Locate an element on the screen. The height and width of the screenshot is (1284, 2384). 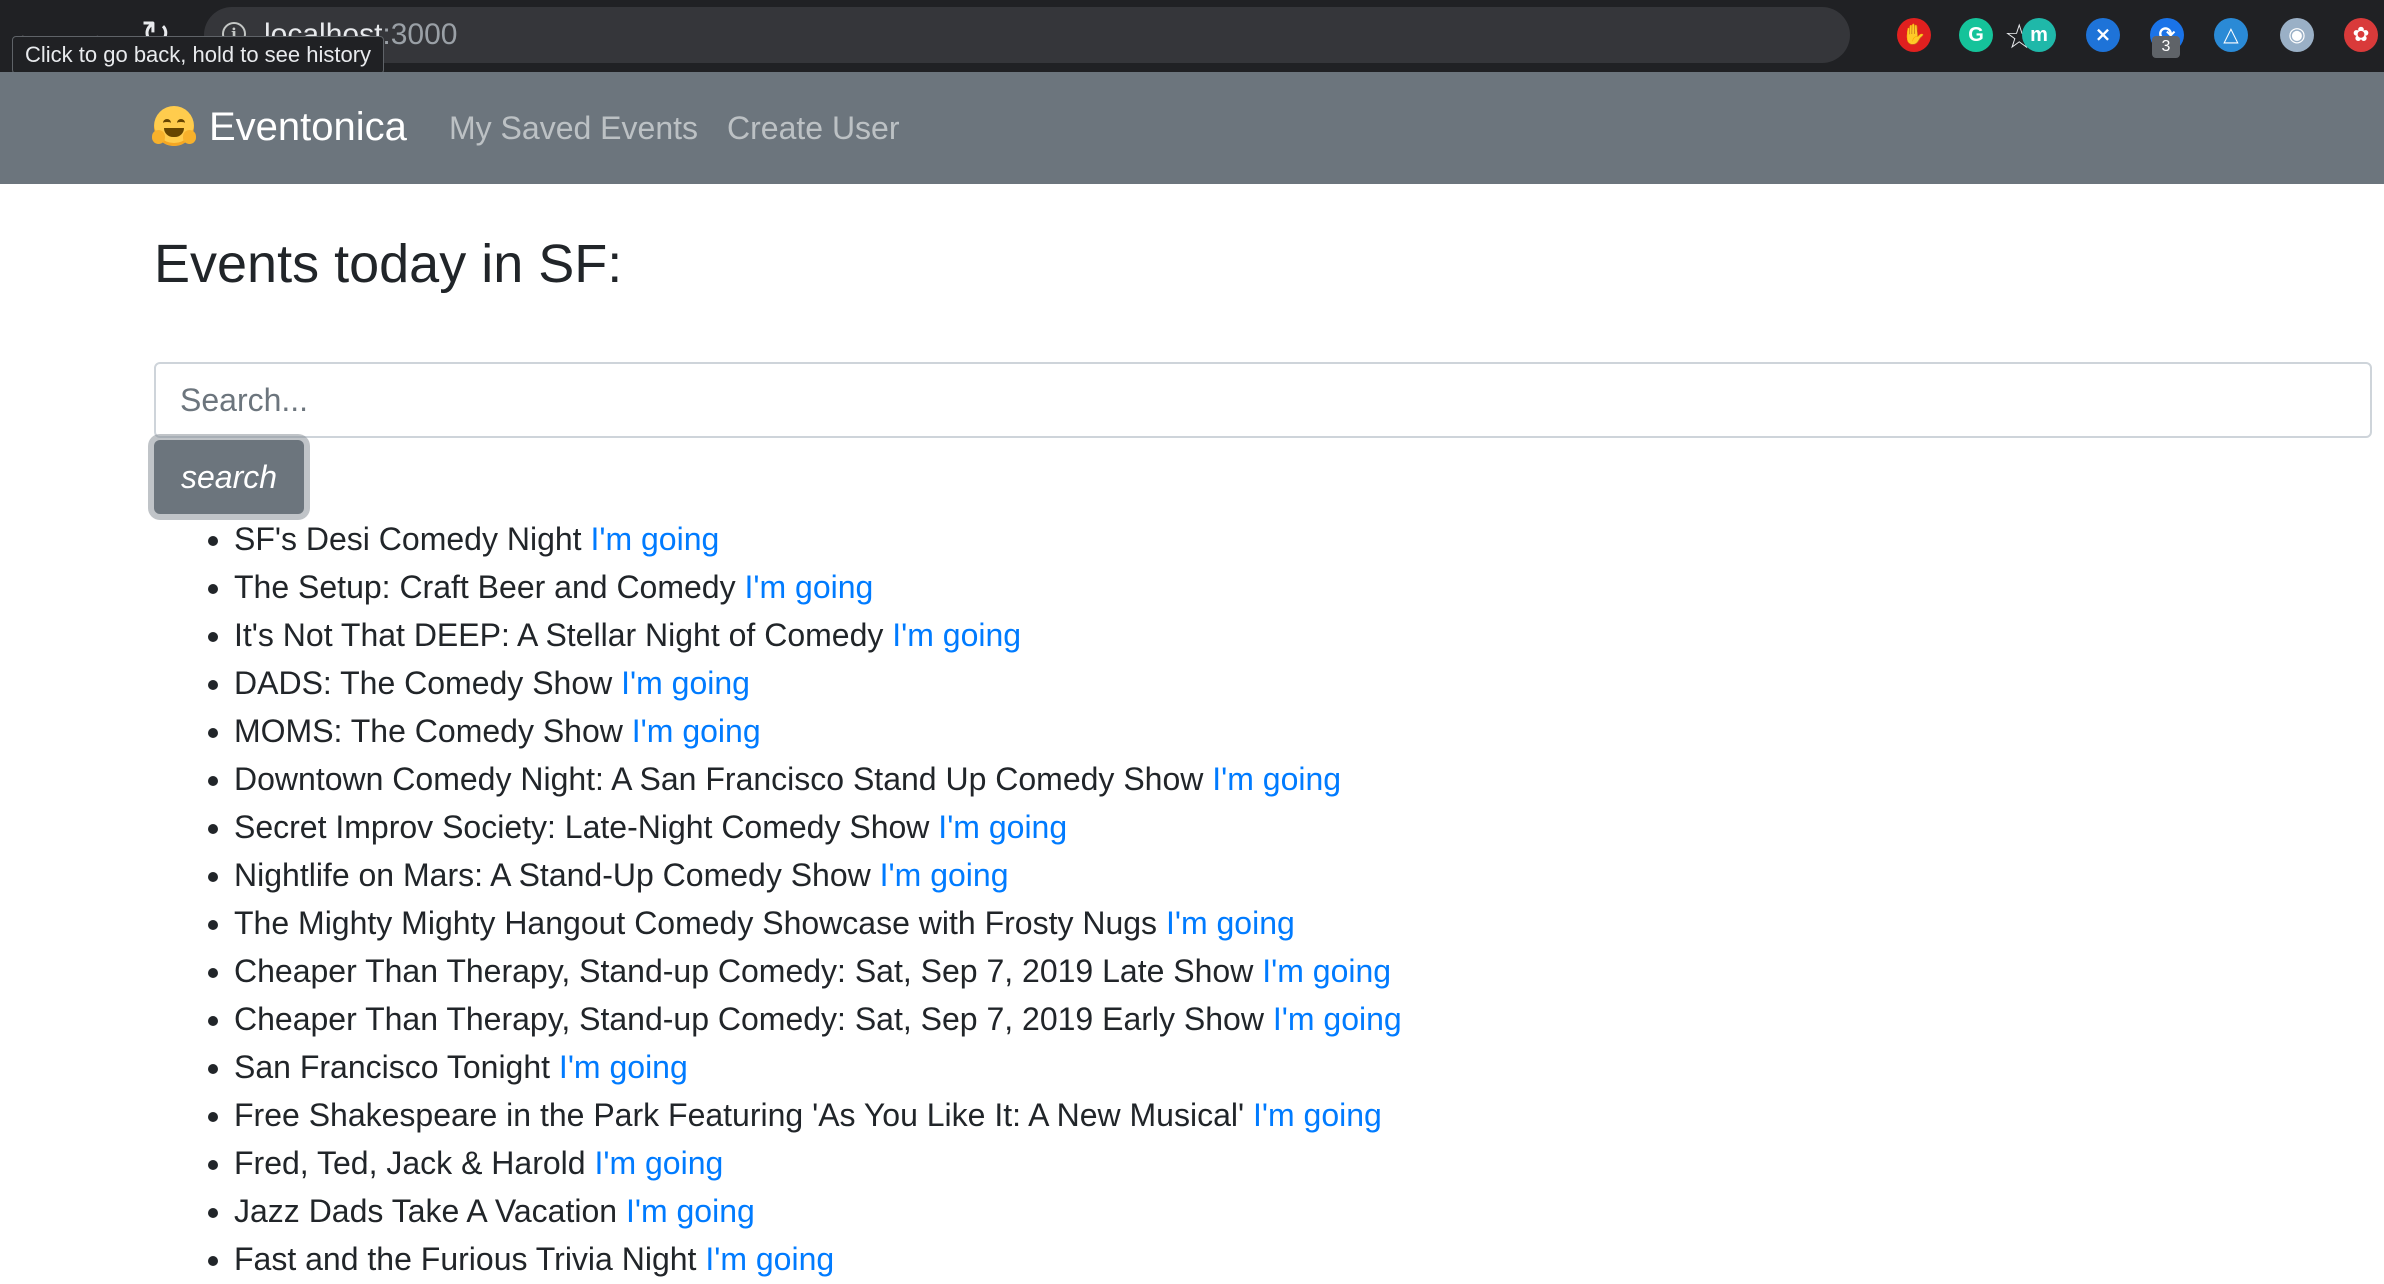
grammarly-extension-icon: G is located at coordinates (1976, 35).